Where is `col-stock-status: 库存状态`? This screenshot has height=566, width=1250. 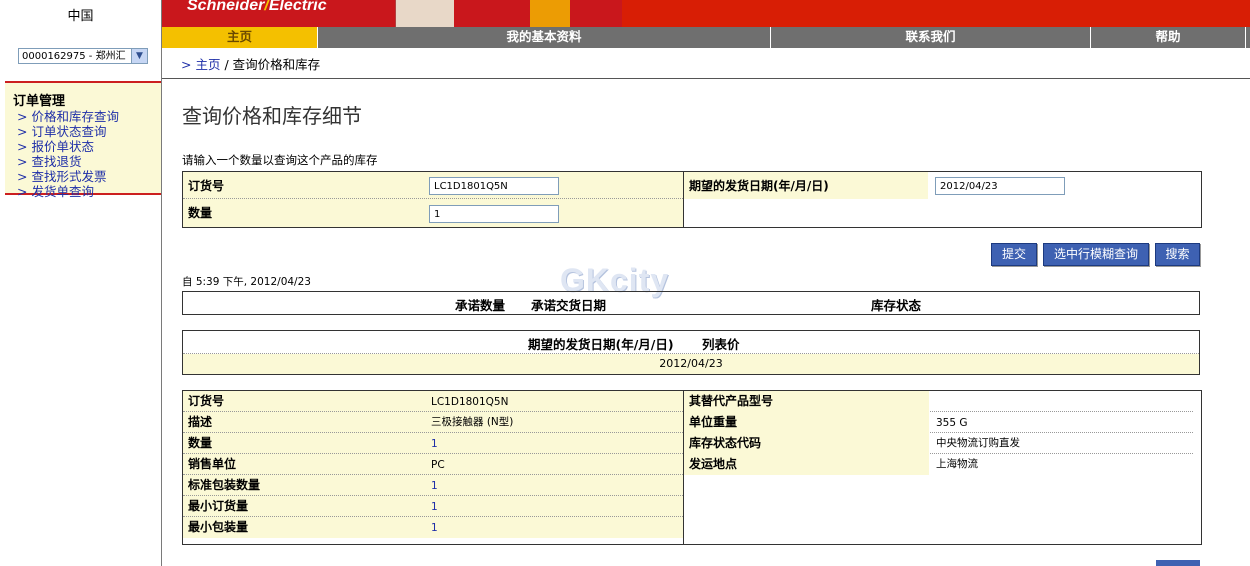
col-stock-status: 库存状态 is located at coordinates (896, 305).